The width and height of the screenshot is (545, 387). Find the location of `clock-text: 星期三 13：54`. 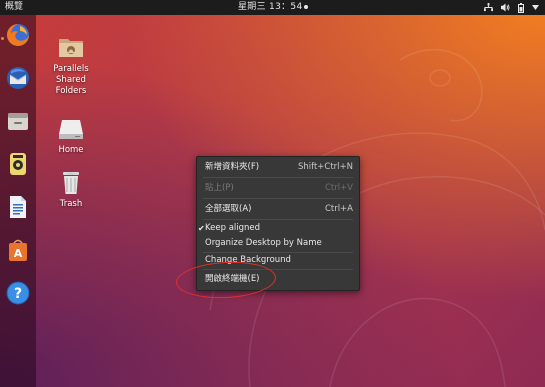

clock-text: 星期三 13：54 is located at coordinates (270, 7).